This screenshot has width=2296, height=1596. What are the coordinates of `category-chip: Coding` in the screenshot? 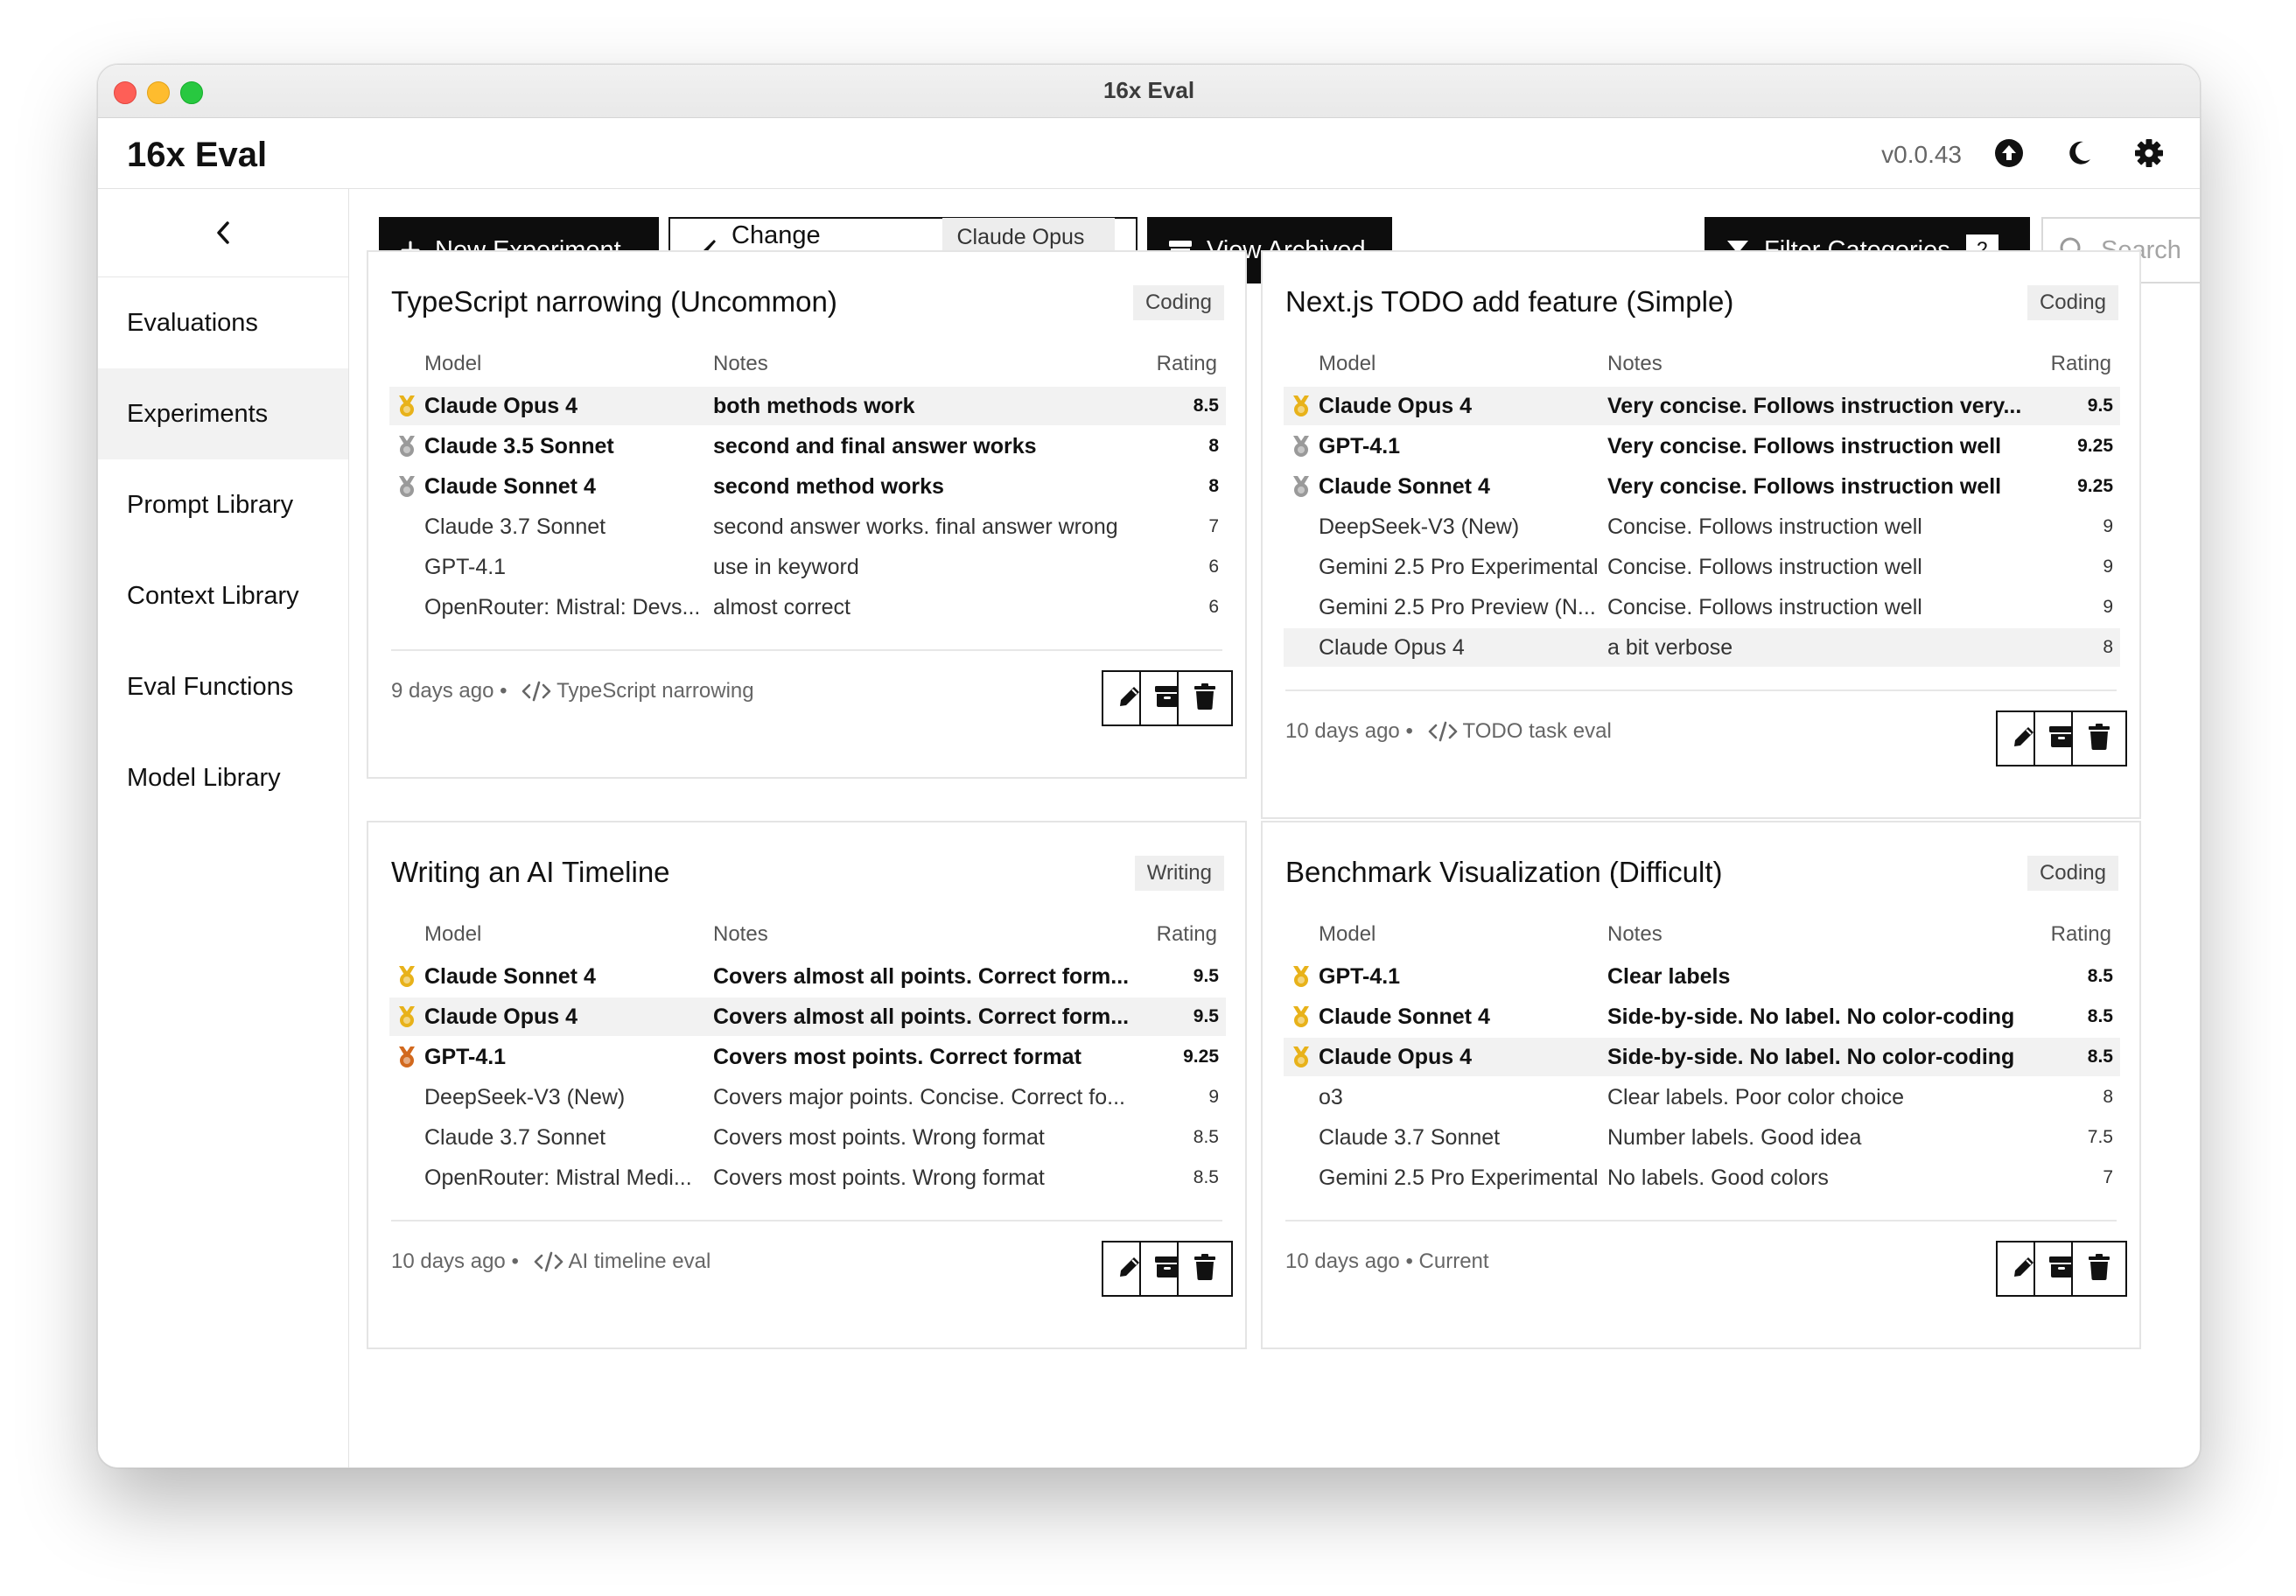 It's located at (1178, 302).